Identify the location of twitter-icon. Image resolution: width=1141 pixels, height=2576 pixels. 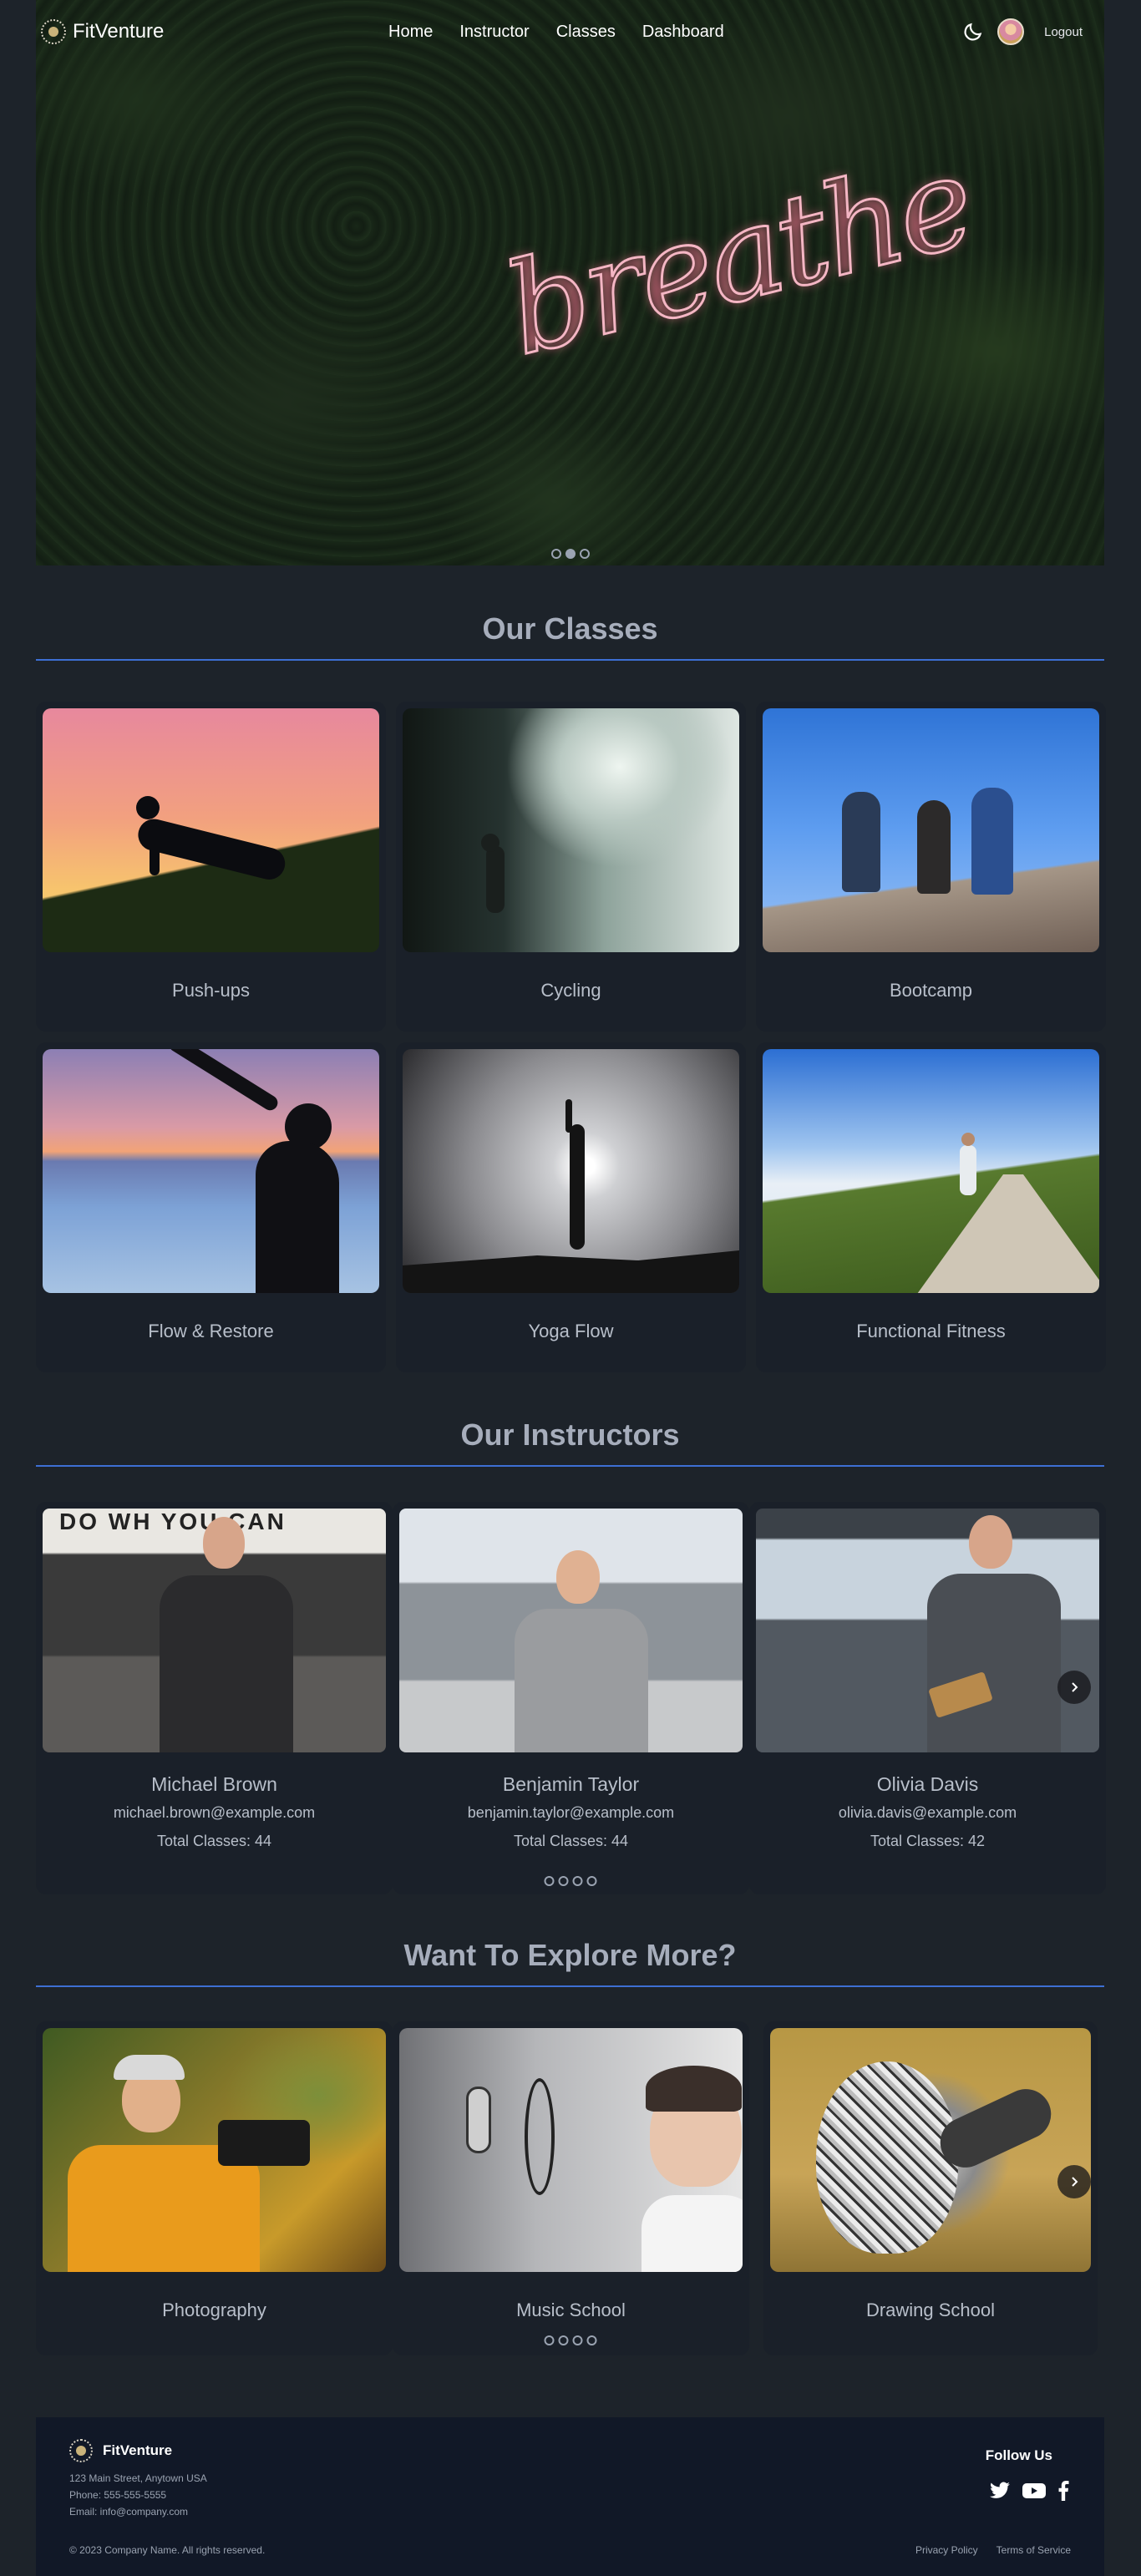
(1000, 2493).